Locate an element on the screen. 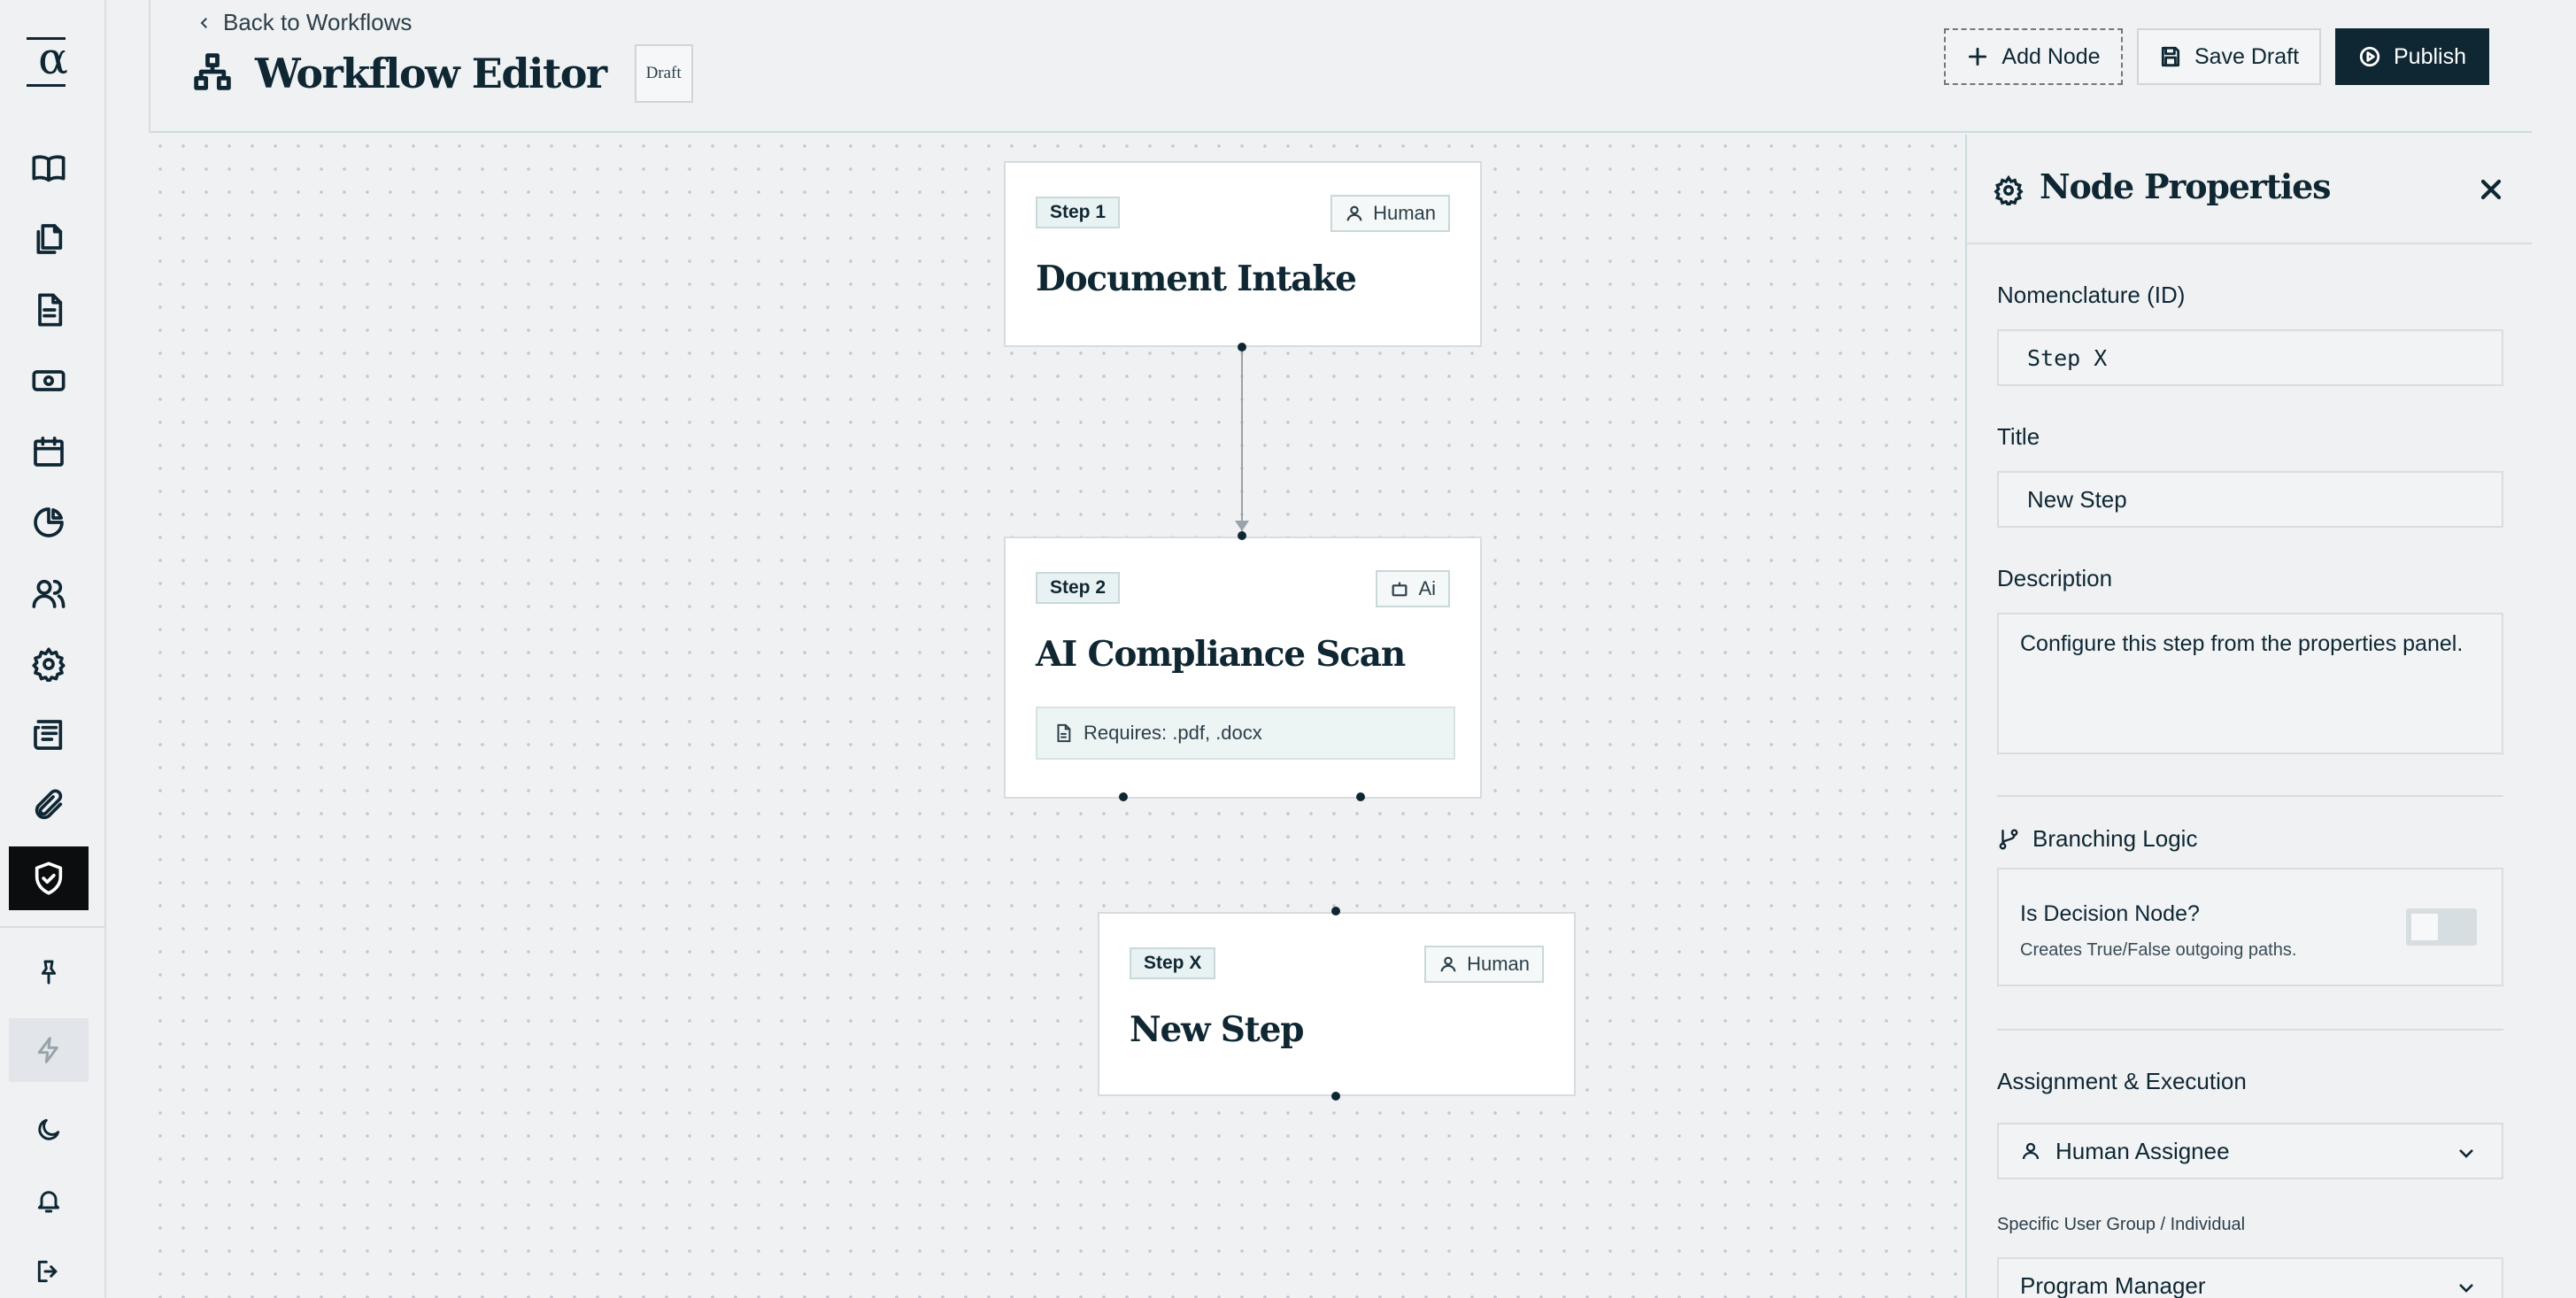  logout-icon is located at coordinates (49, 1269).